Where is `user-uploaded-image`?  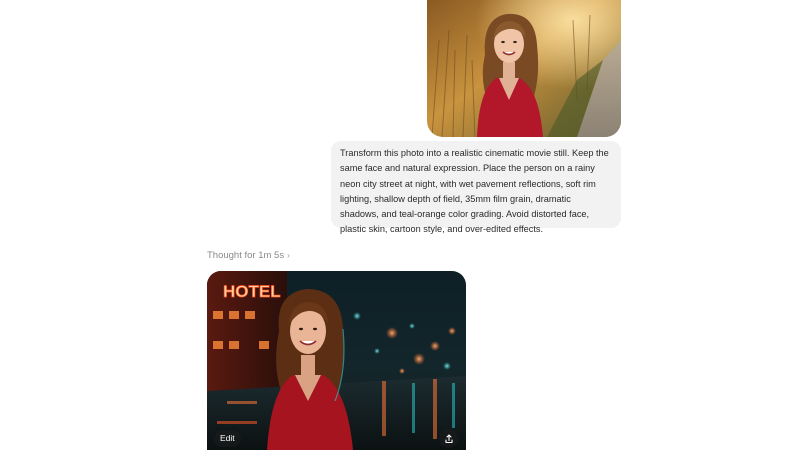
user-uploaded-image is located at coordinates (524, 68).